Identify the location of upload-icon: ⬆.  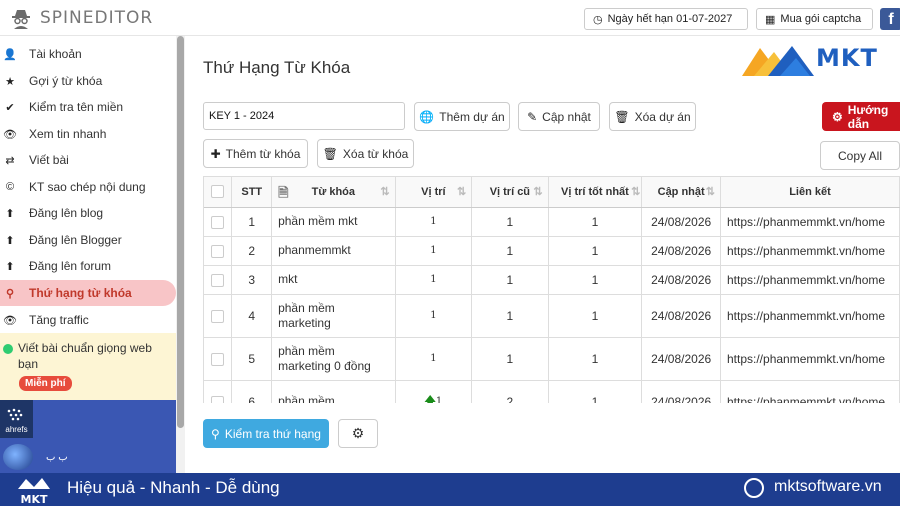
(10, 240).